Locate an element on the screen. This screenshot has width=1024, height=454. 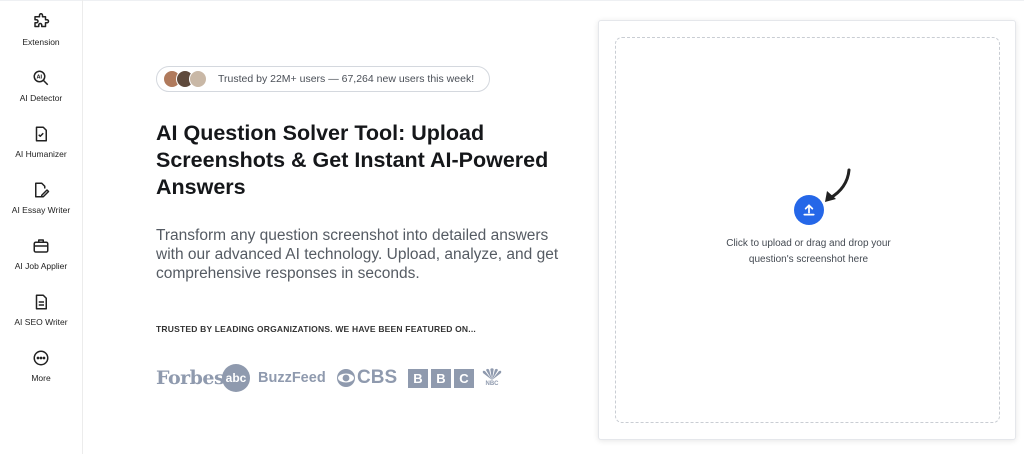
sidebar-item-label: AI SEO Writer is located at coordinates (41, 322).